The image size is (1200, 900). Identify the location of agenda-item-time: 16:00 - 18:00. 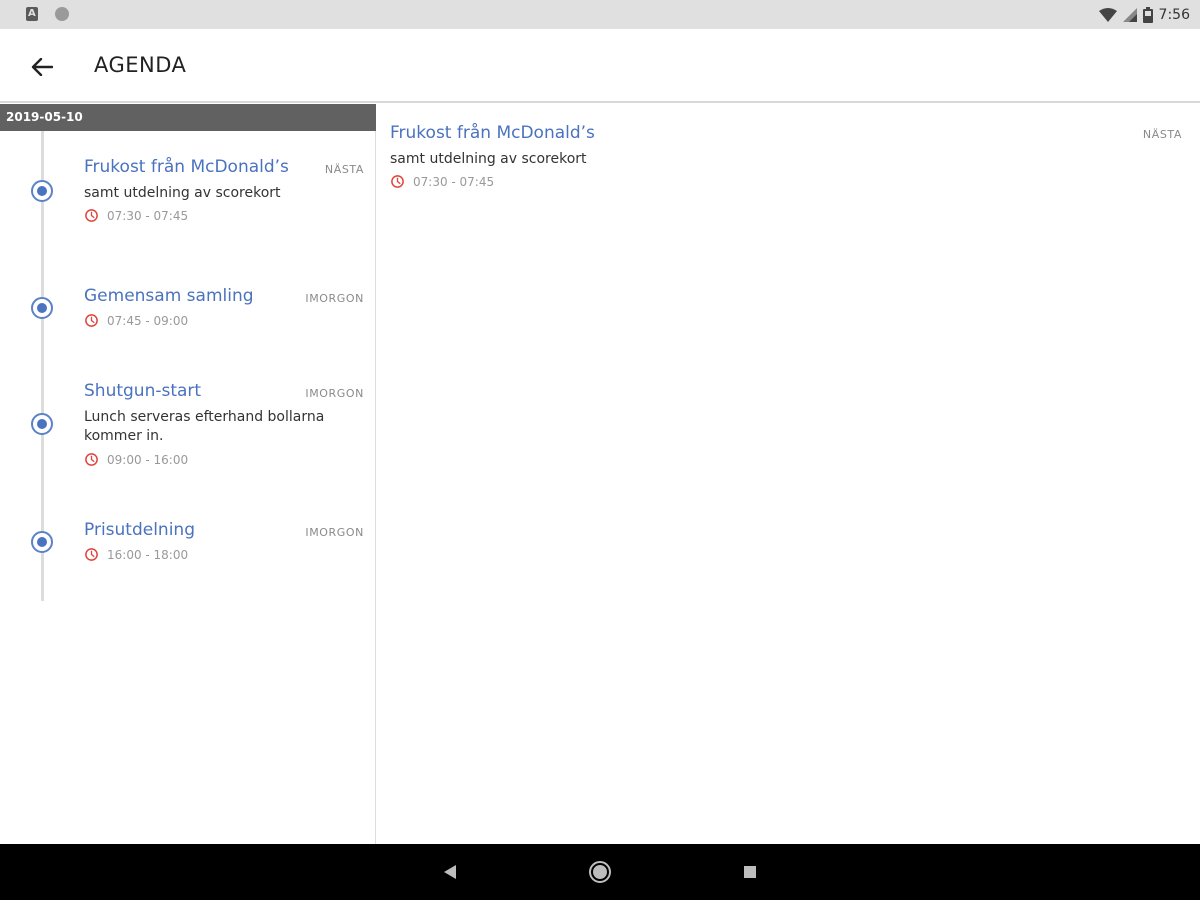
(136, 554).